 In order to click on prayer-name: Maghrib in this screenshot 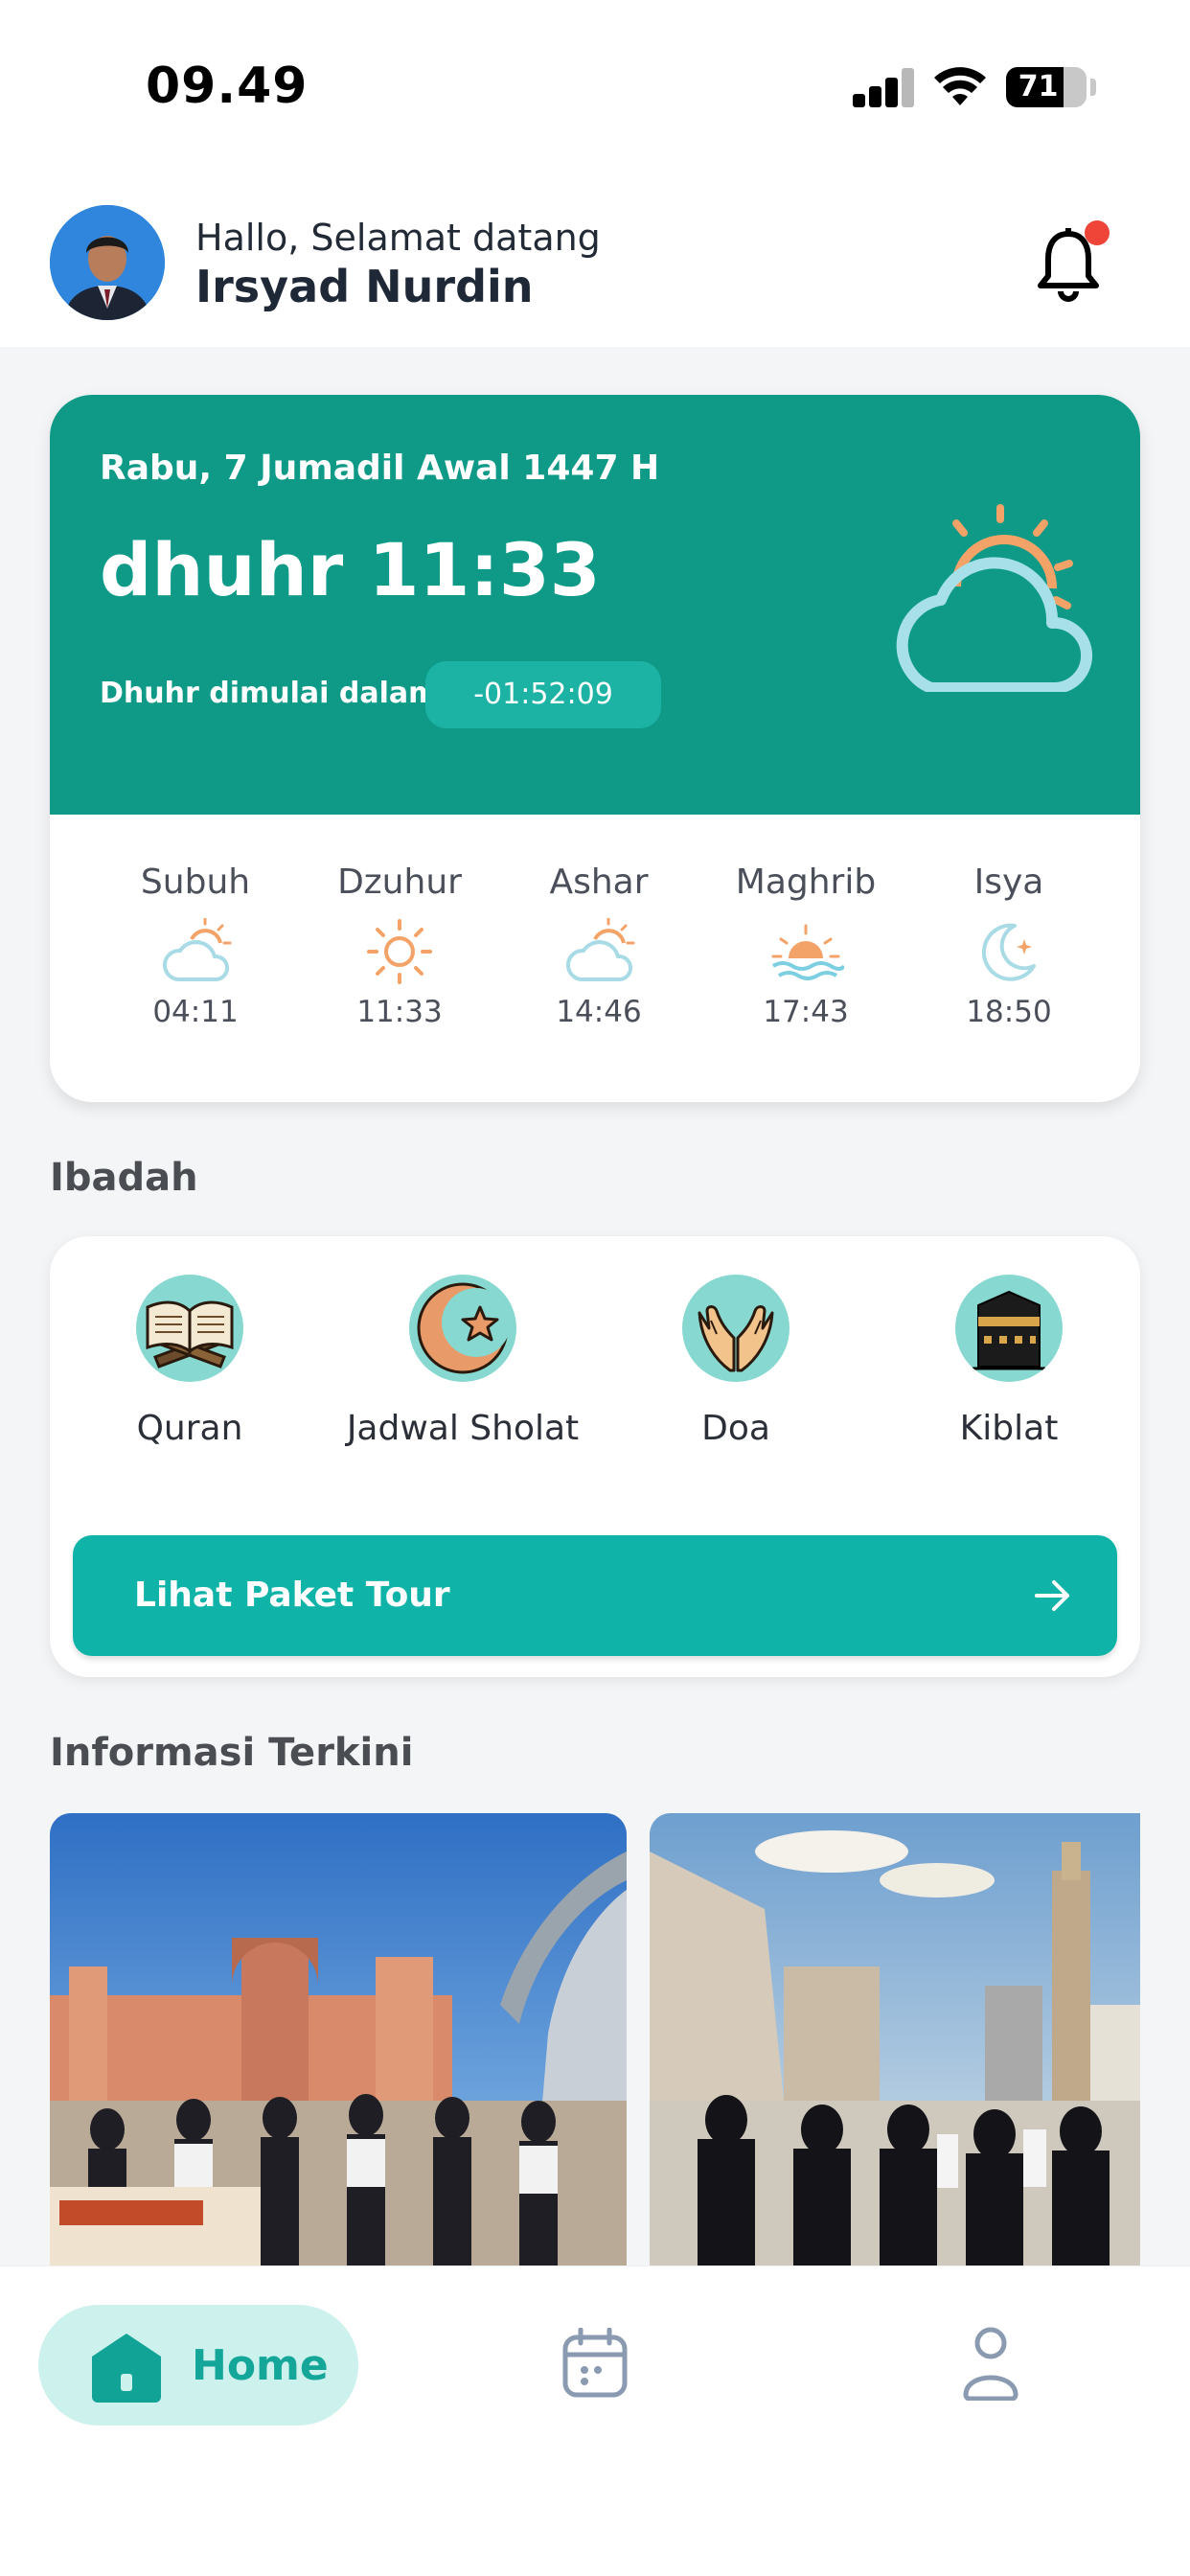, I will do `click(806, 882)`.